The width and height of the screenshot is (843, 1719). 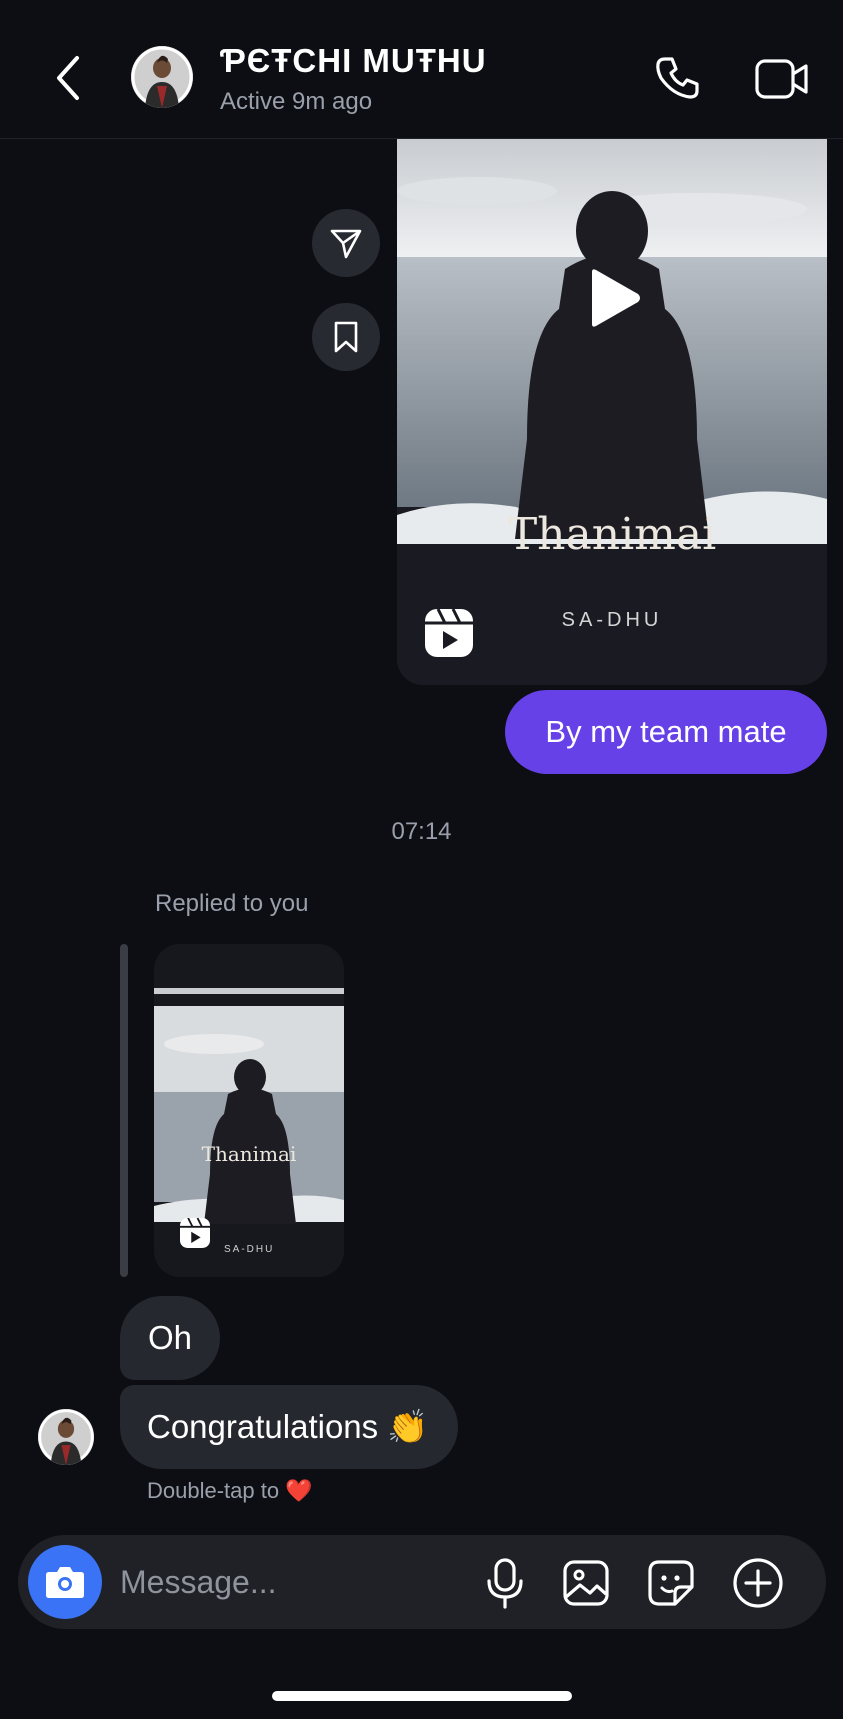 I want to click on play-icon, so click(x=616, y=298).